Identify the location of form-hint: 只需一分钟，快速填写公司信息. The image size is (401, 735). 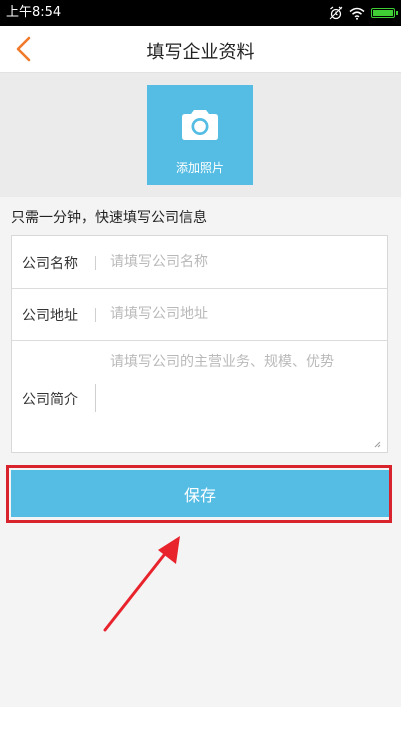
(109, 218).